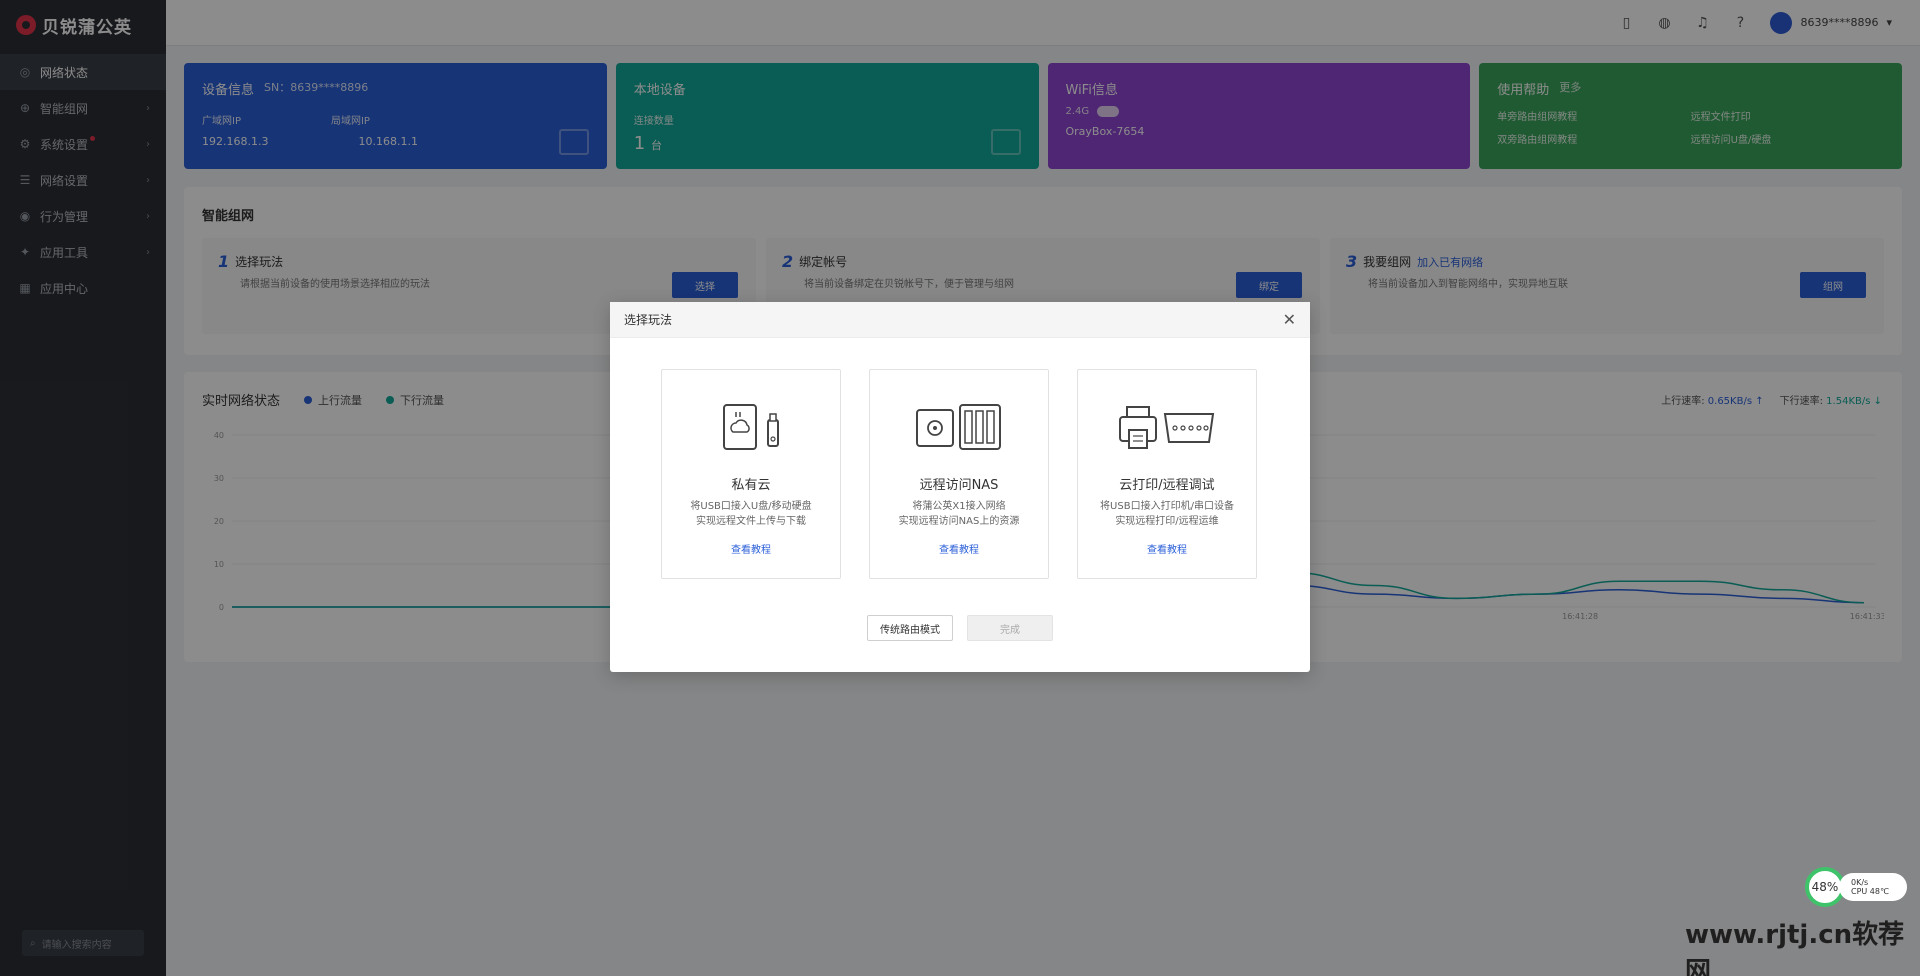 The image size is (1920, 976). I want to click on cpu-temp: CPU 48℃, so click(1870, 891).